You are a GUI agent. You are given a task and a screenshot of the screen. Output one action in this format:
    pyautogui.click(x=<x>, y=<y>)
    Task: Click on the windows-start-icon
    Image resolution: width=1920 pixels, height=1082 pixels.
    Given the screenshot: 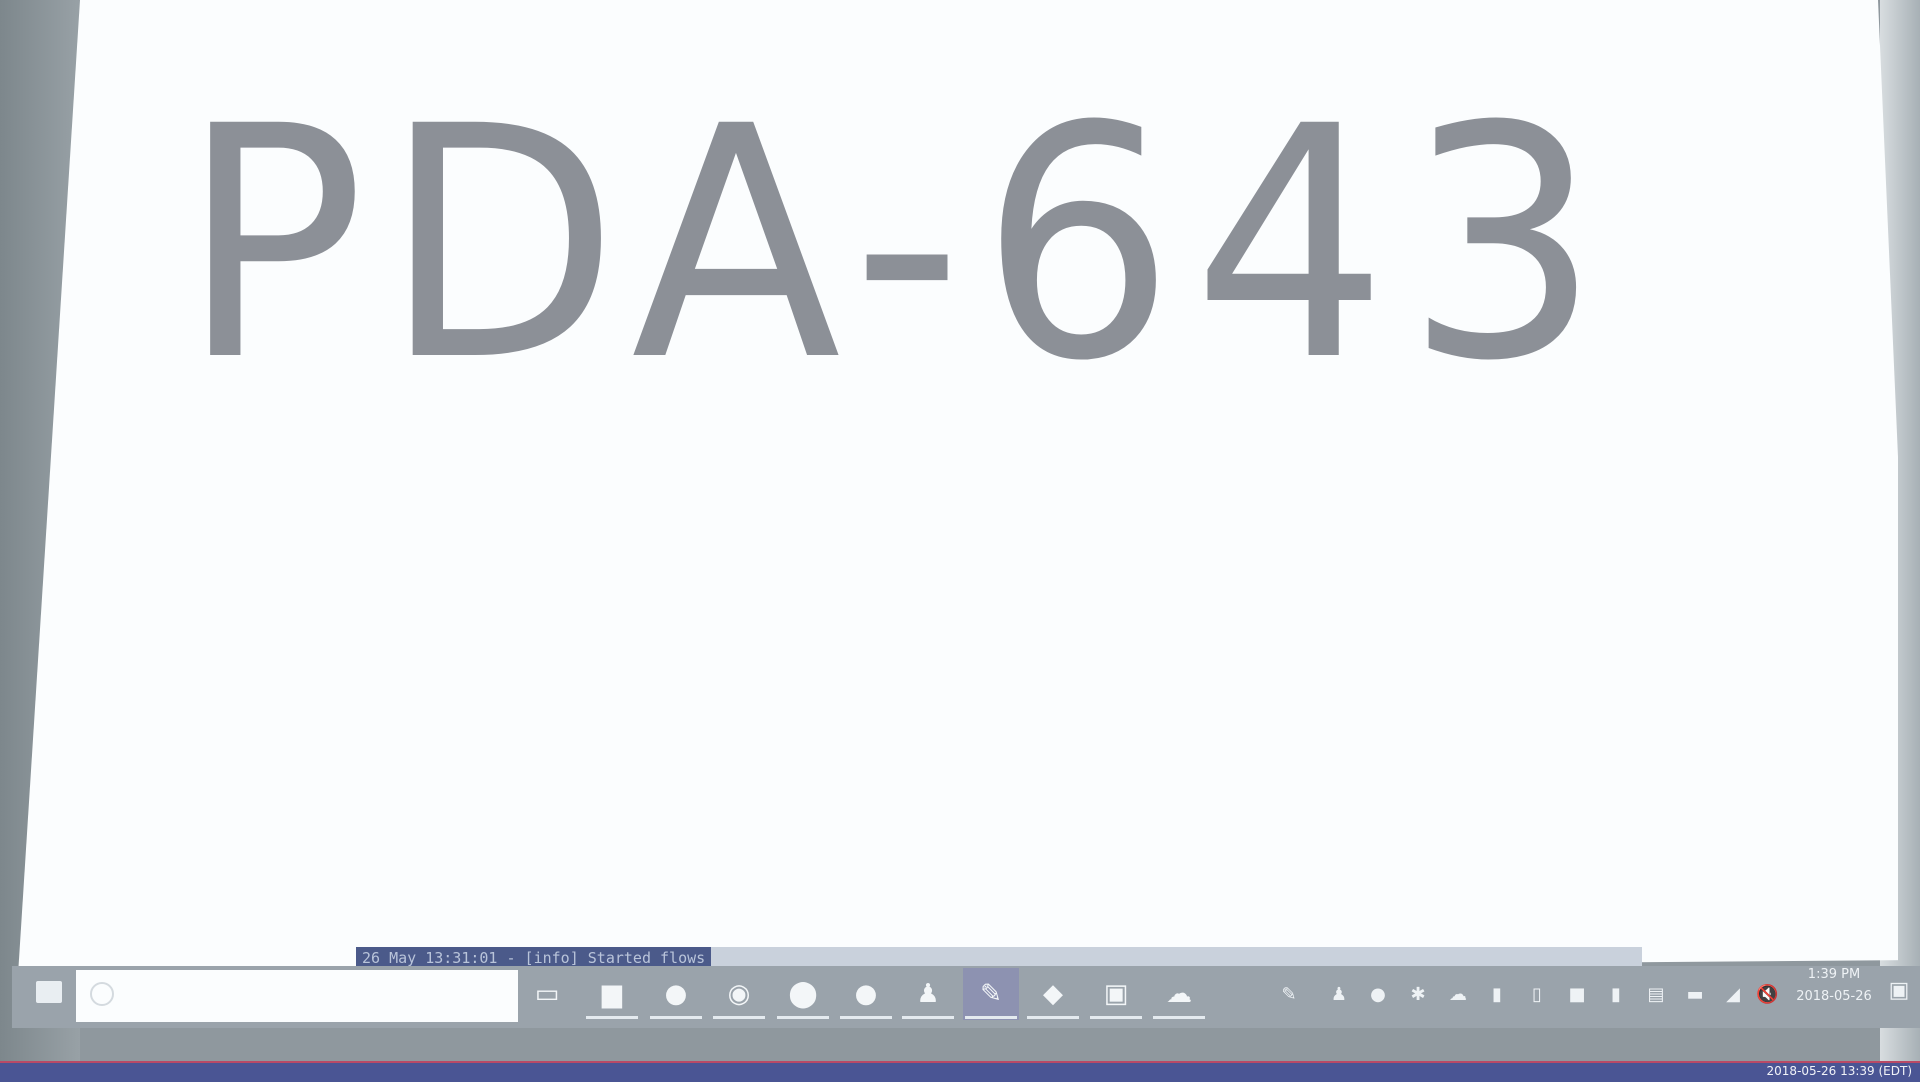 What is the action you would take?
    pyautogui.click(x=49, y=992)
    